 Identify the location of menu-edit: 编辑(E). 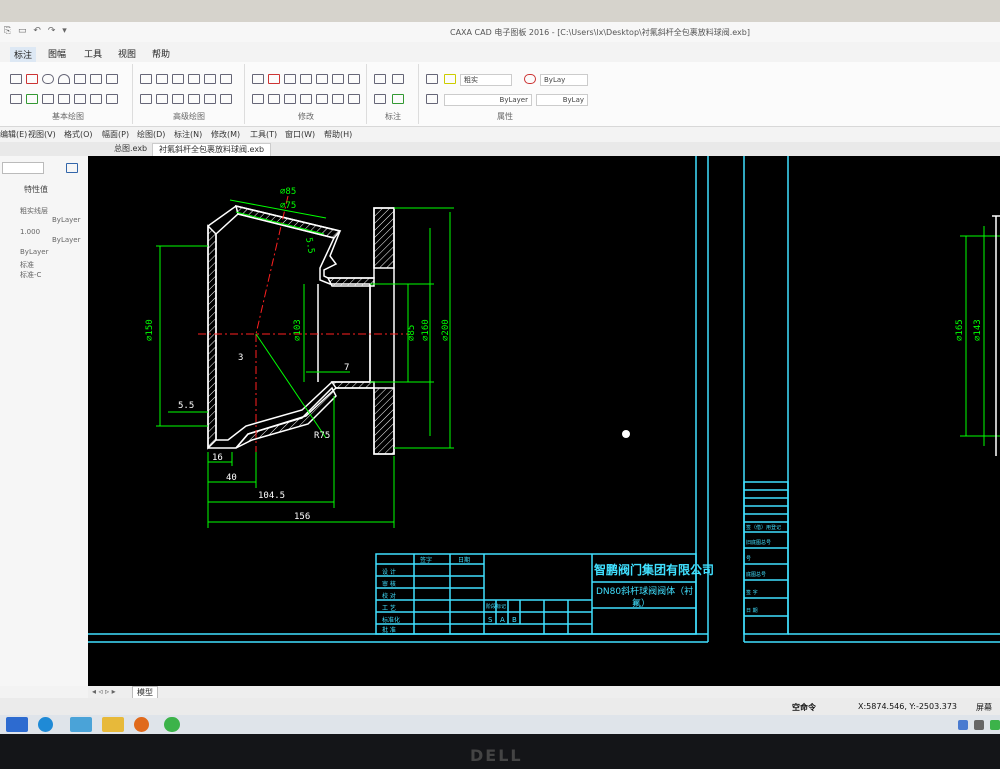
(13, 134).